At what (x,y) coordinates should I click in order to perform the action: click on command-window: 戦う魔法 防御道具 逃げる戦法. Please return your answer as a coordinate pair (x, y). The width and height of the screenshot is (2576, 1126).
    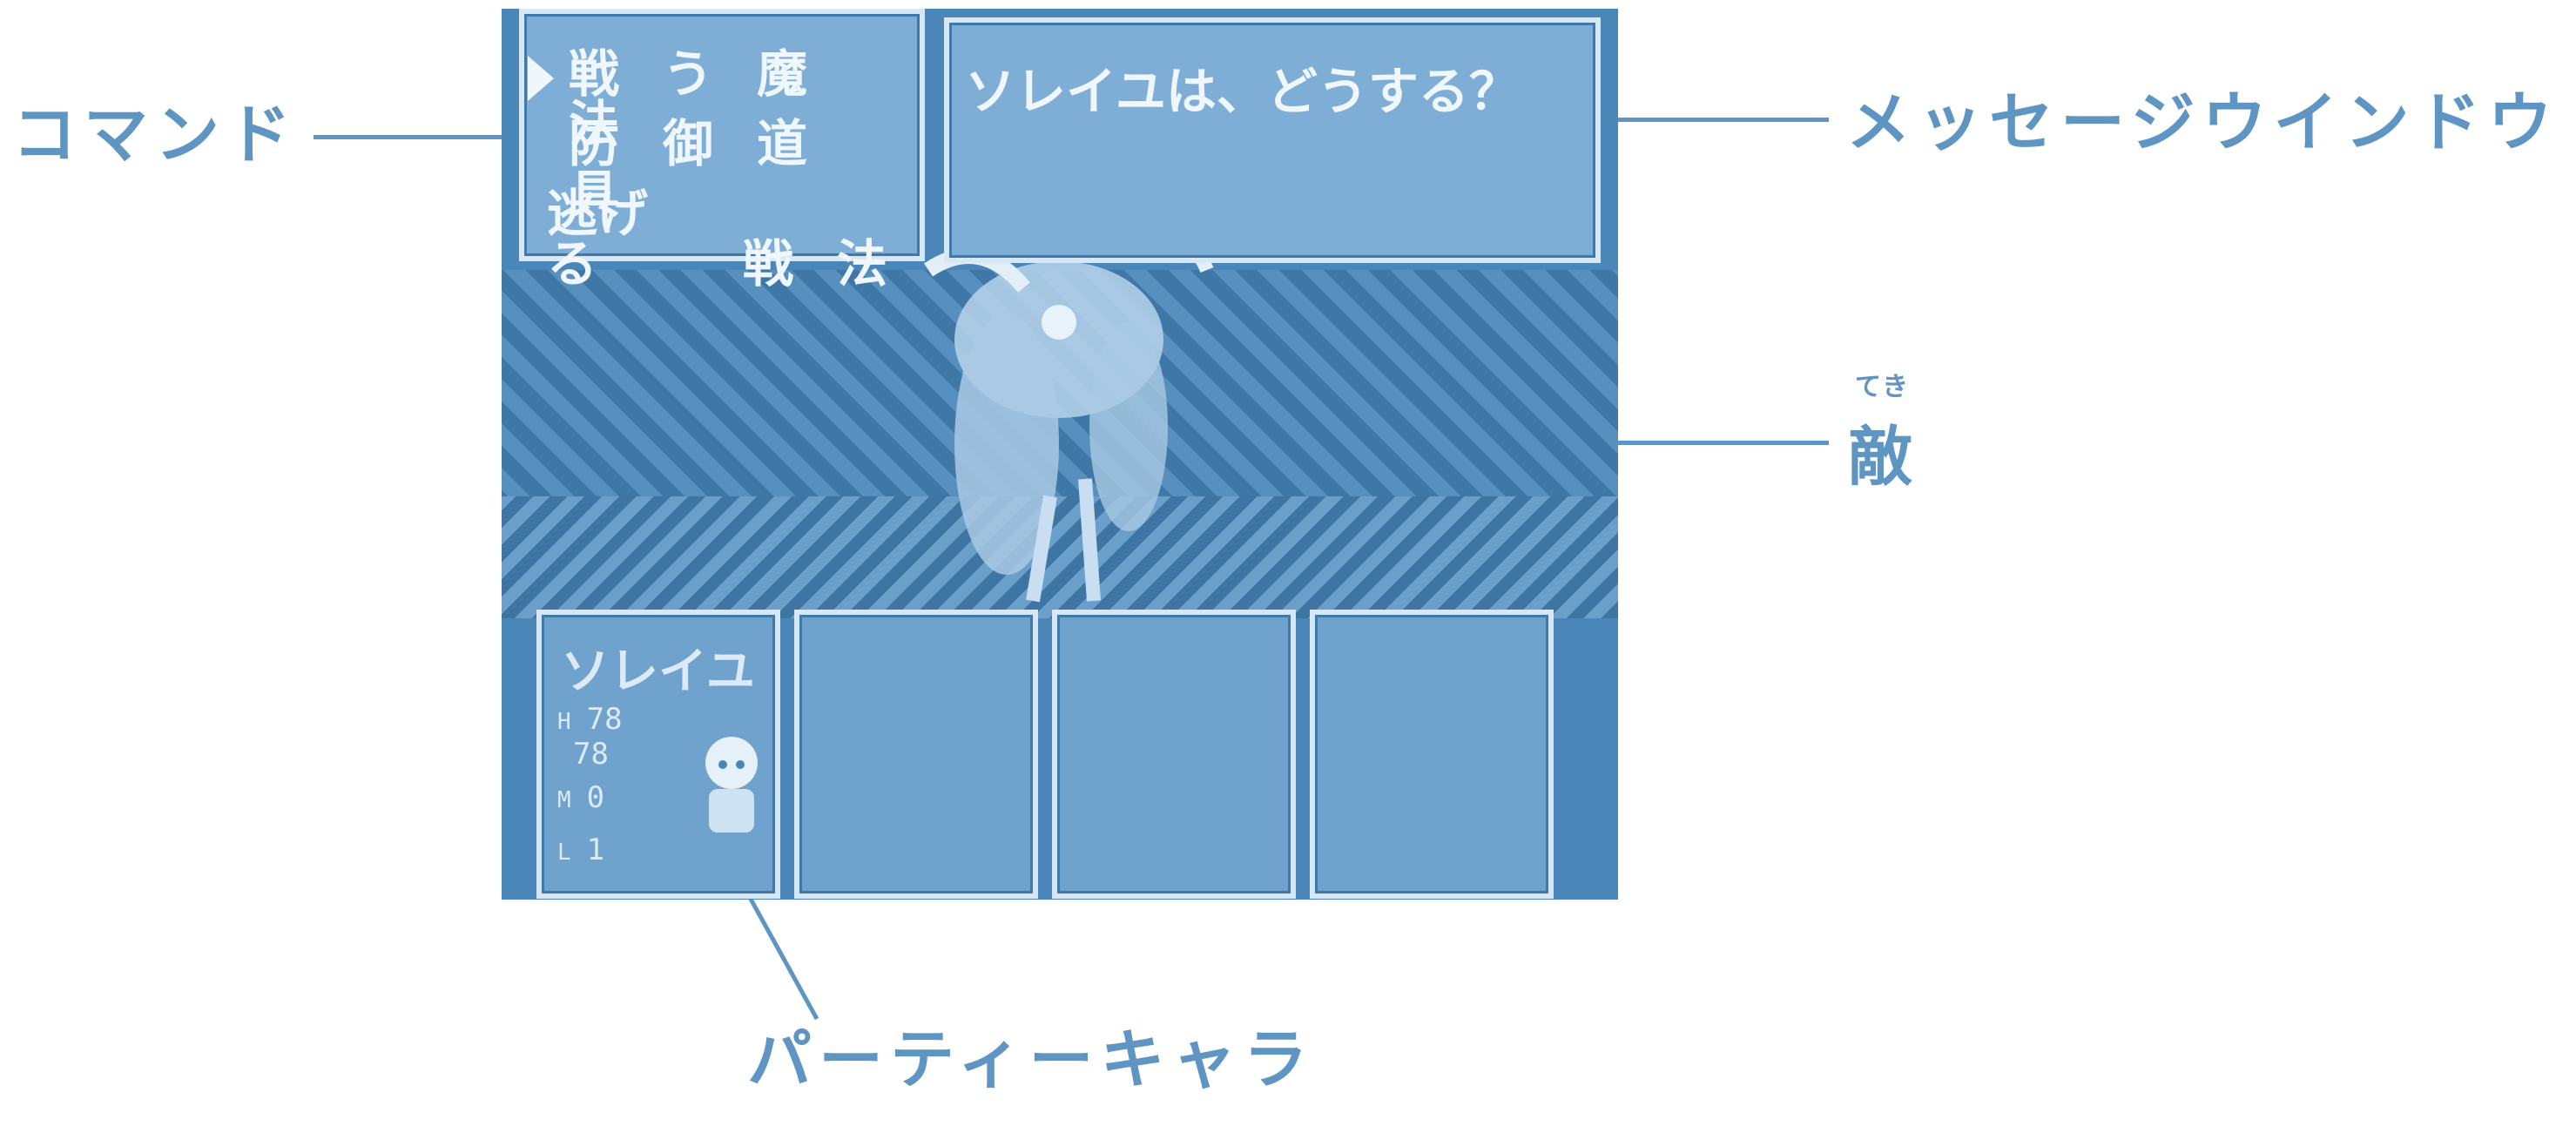
    Looking at the image, I should click on (722, 149).